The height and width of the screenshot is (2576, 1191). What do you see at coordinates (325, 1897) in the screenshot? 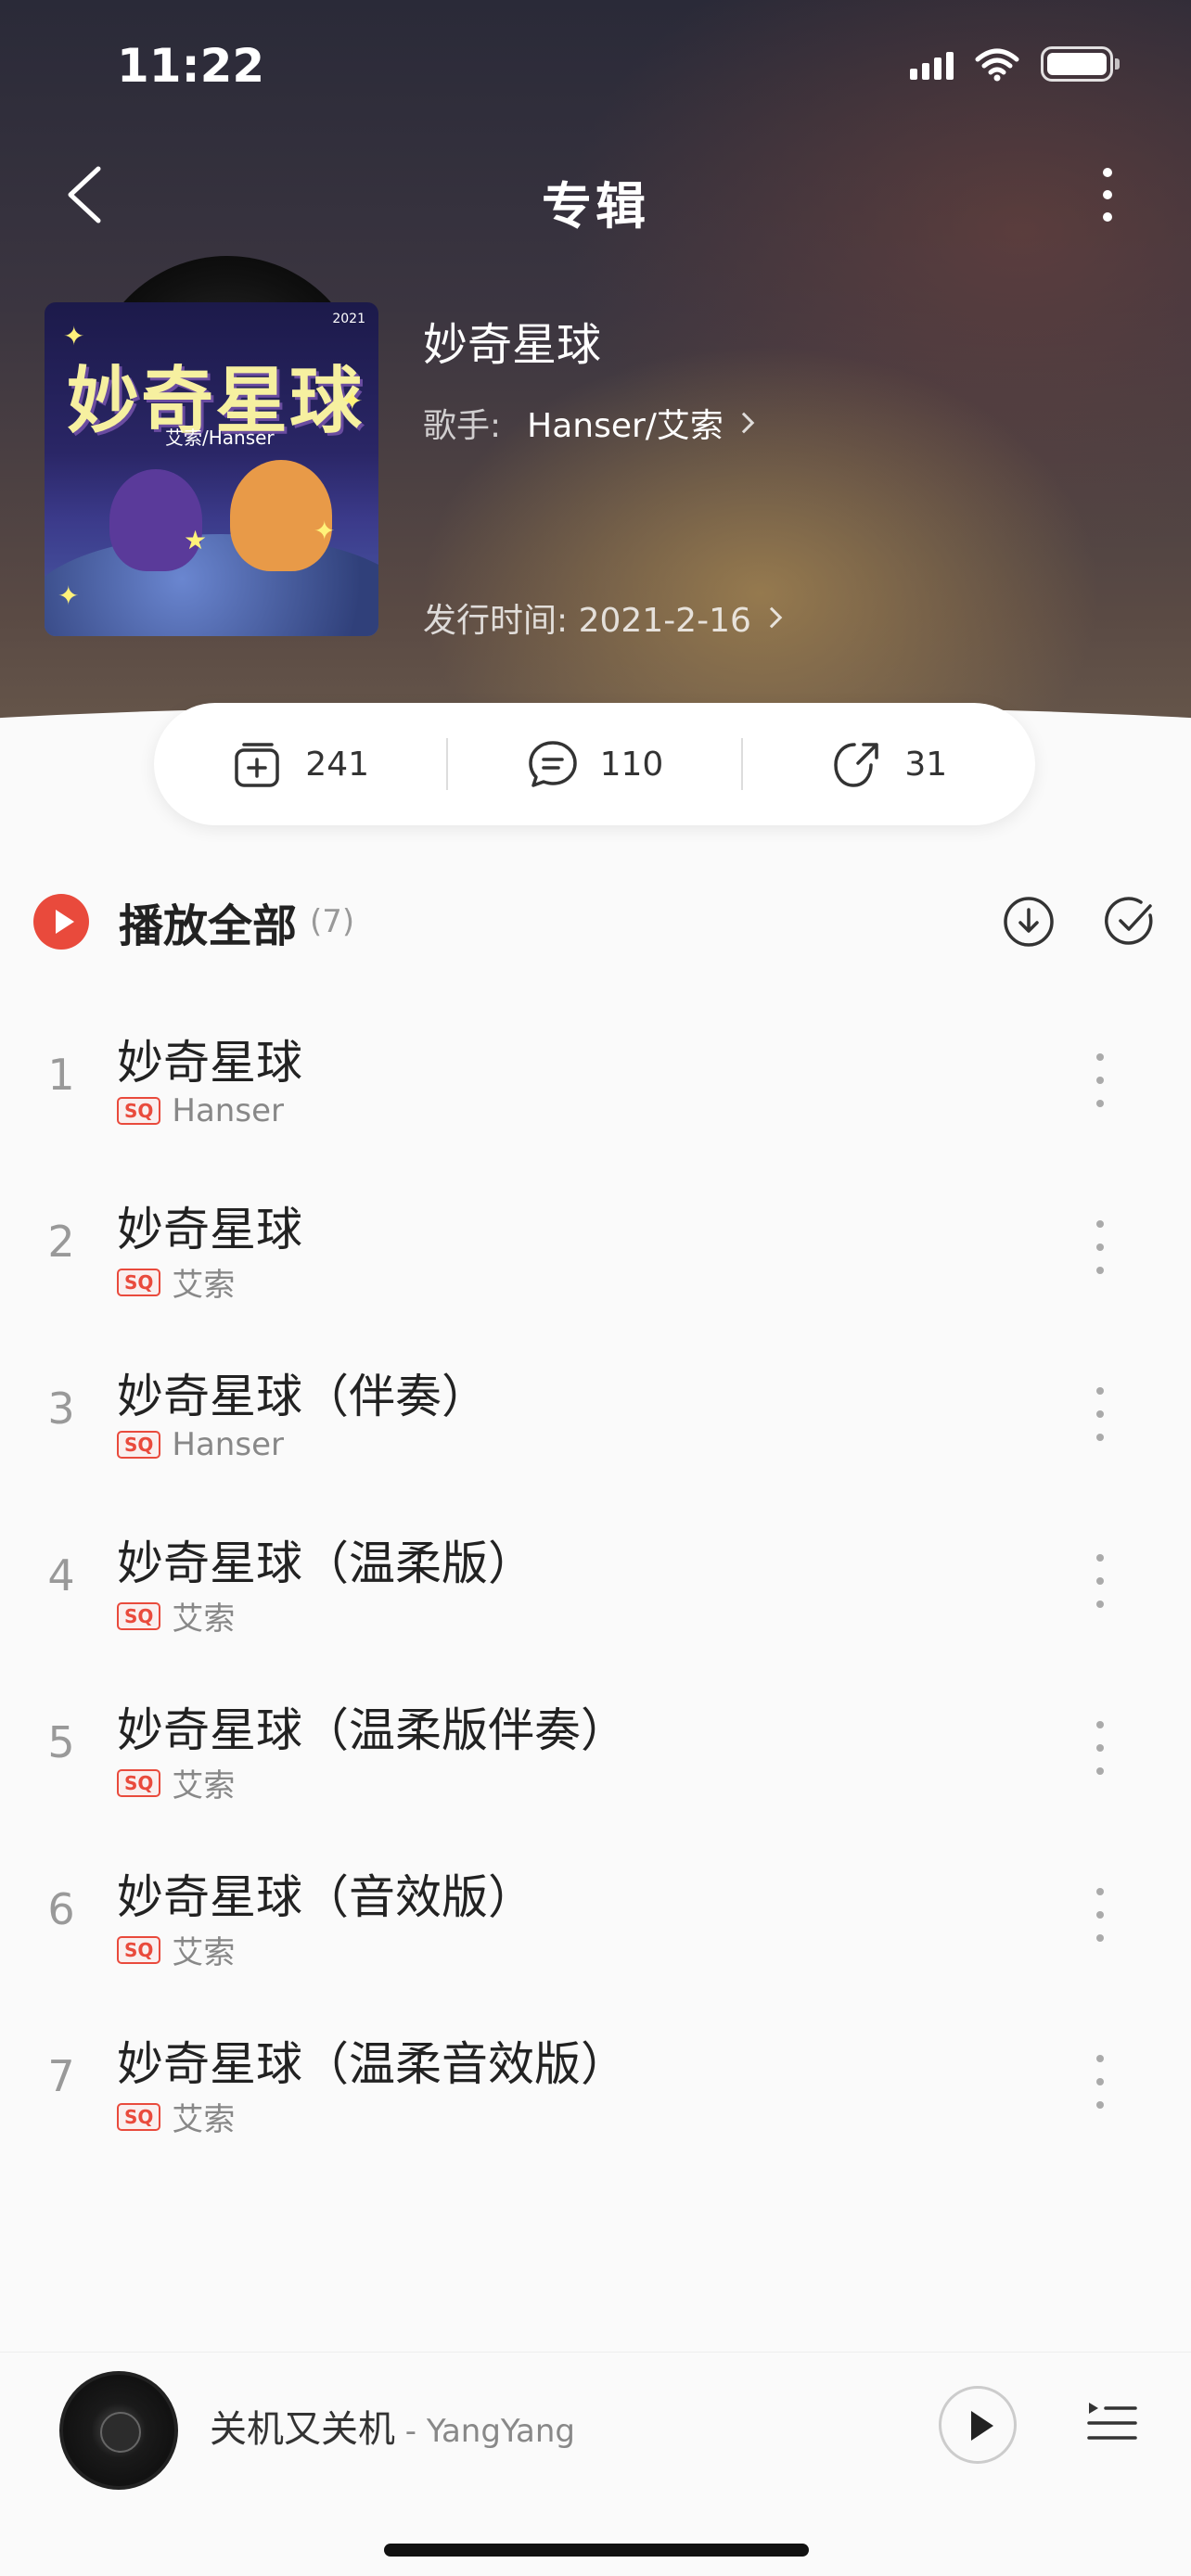
I see `track-title: 妙奇星球（音效版）` at bounding box center [325, 1897].